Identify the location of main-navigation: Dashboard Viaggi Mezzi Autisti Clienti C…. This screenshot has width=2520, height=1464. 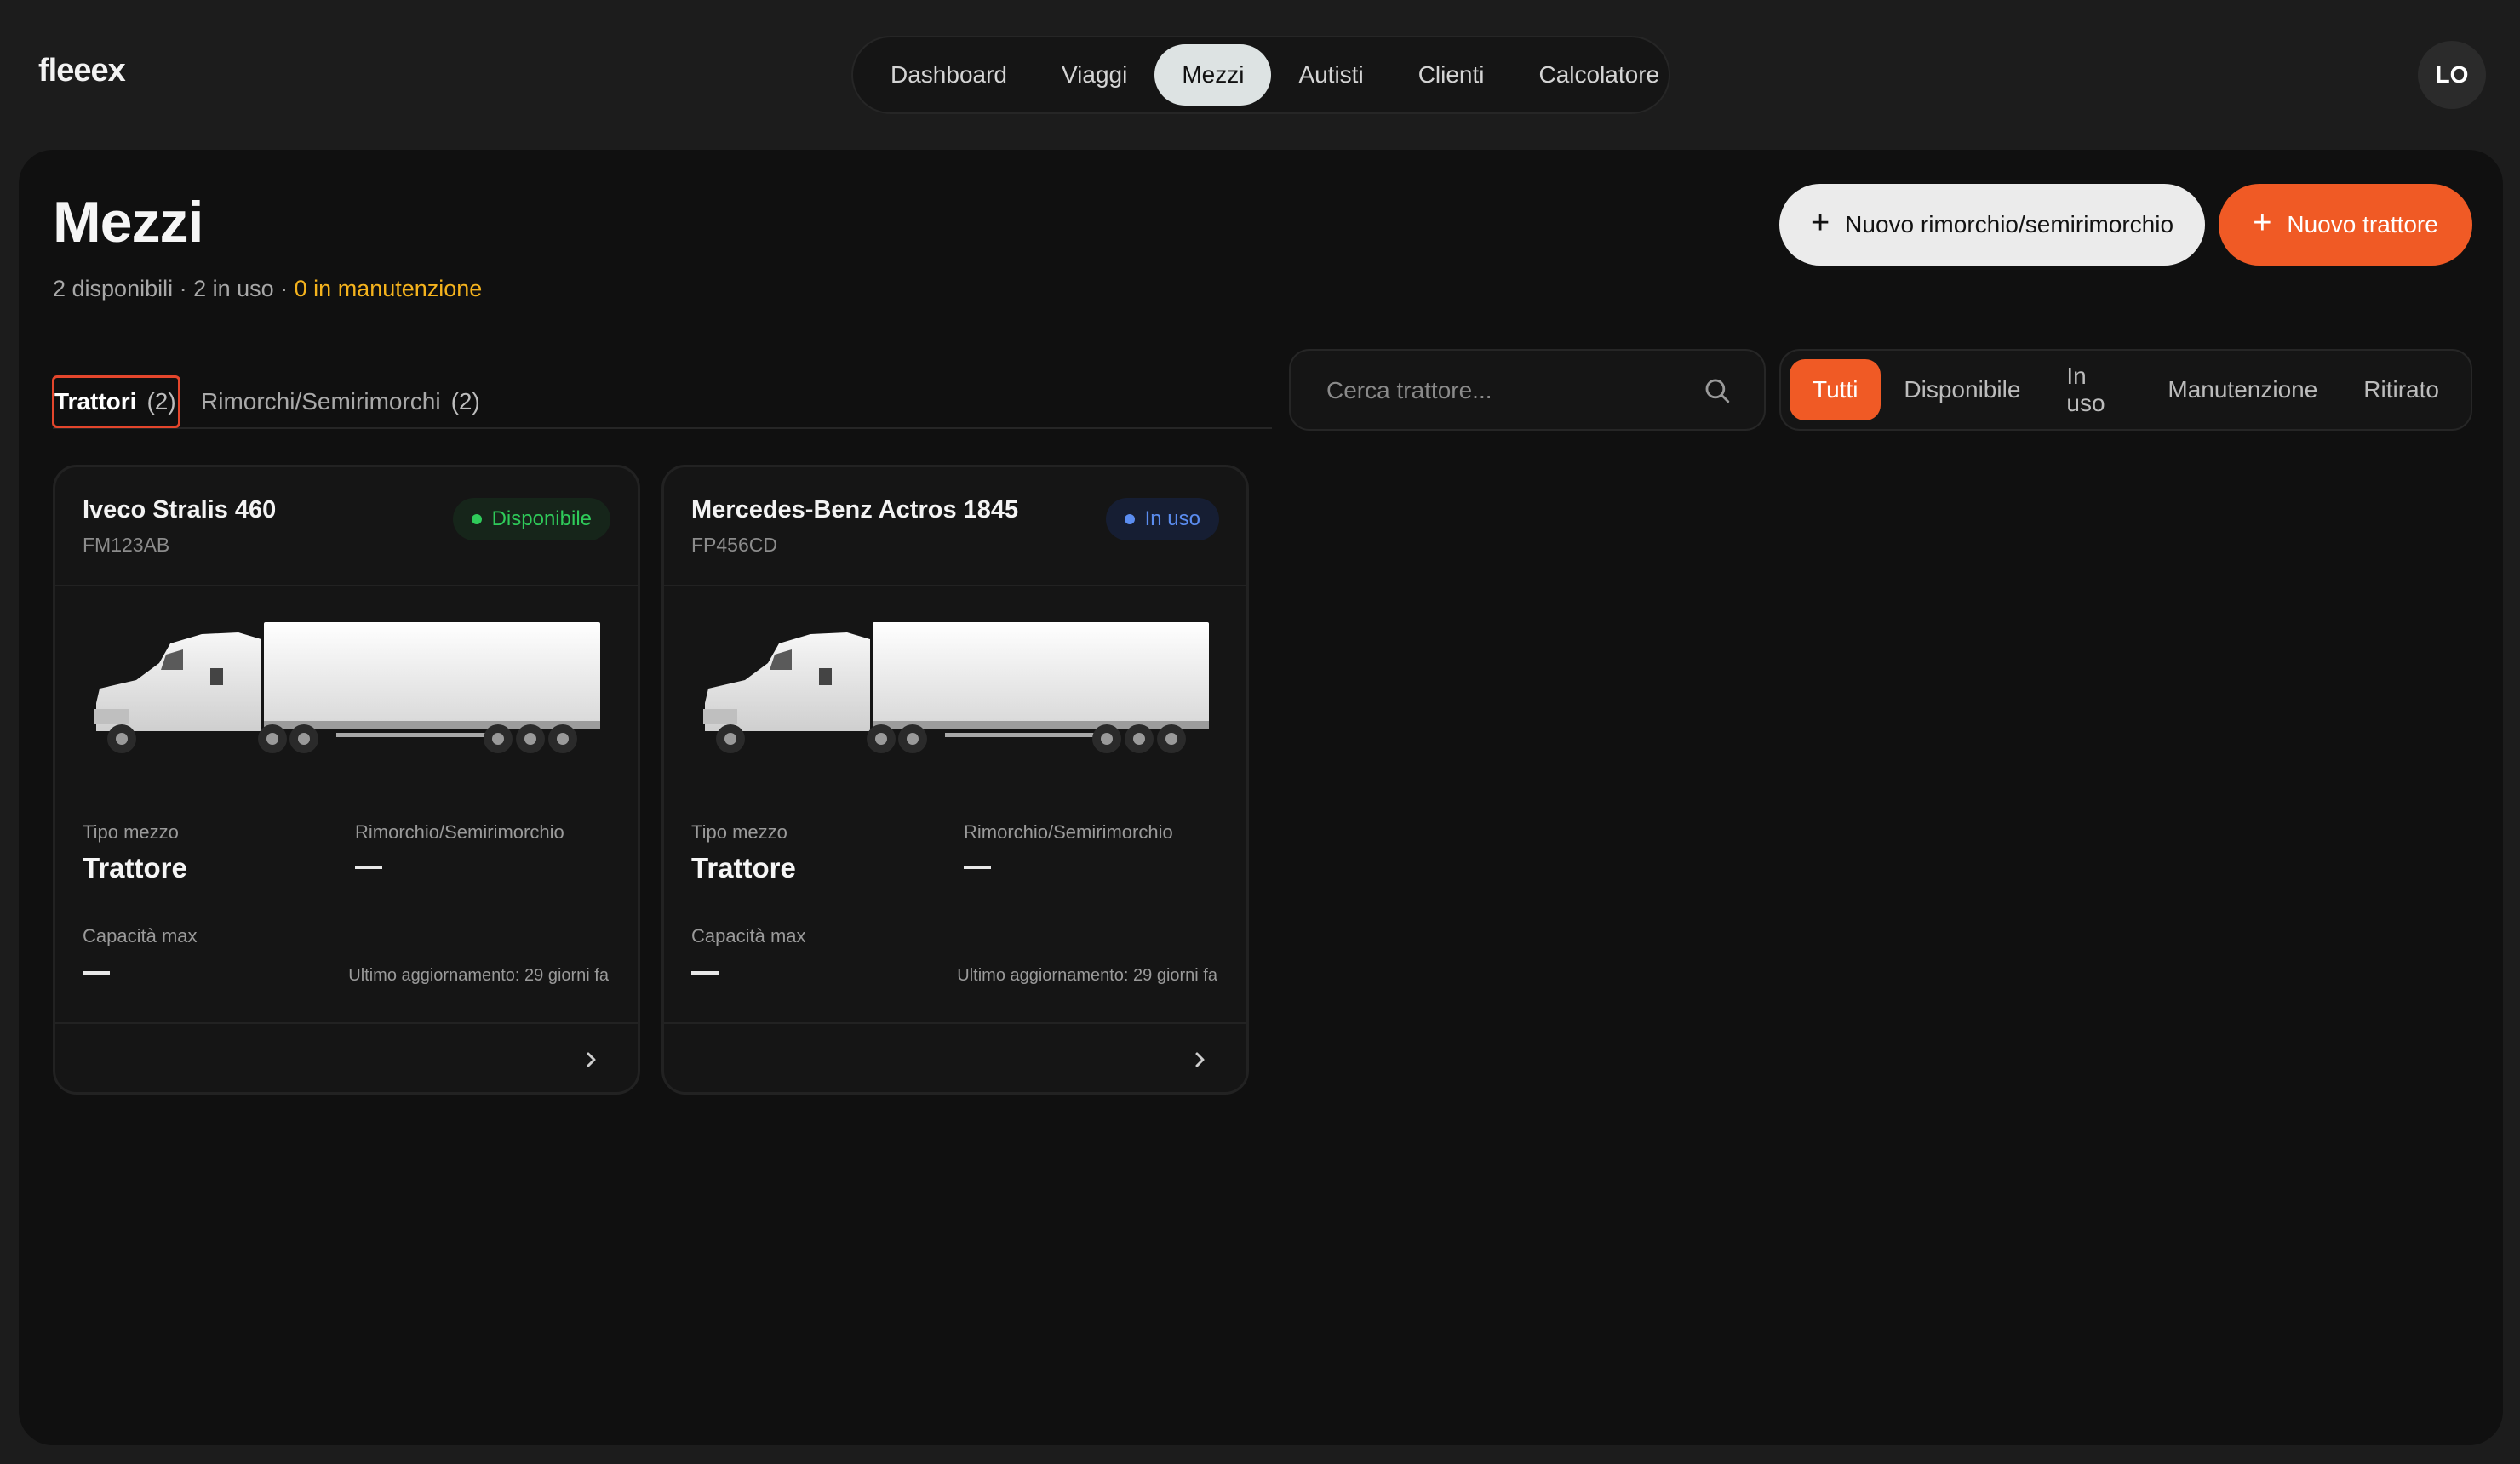
(1260, 75).